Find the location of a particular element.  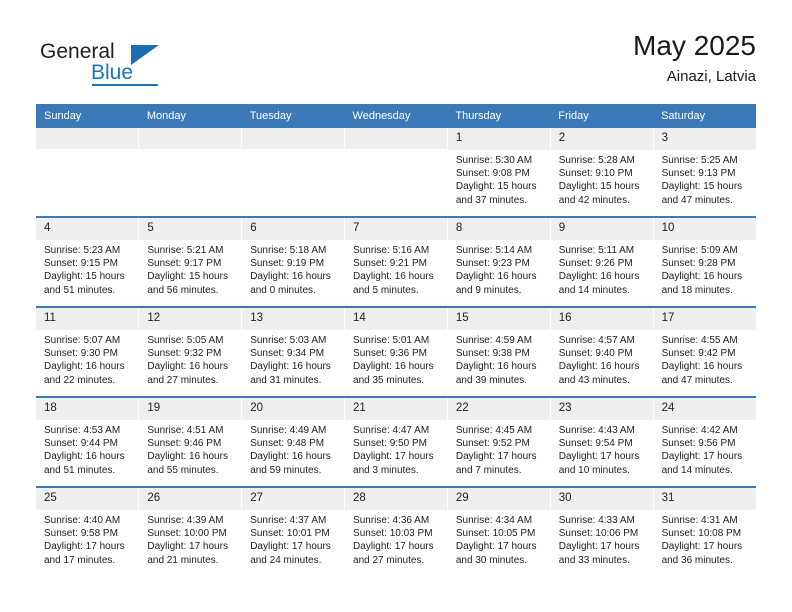

weekday-header-friday: Friday is located at coordinates (602, 116).